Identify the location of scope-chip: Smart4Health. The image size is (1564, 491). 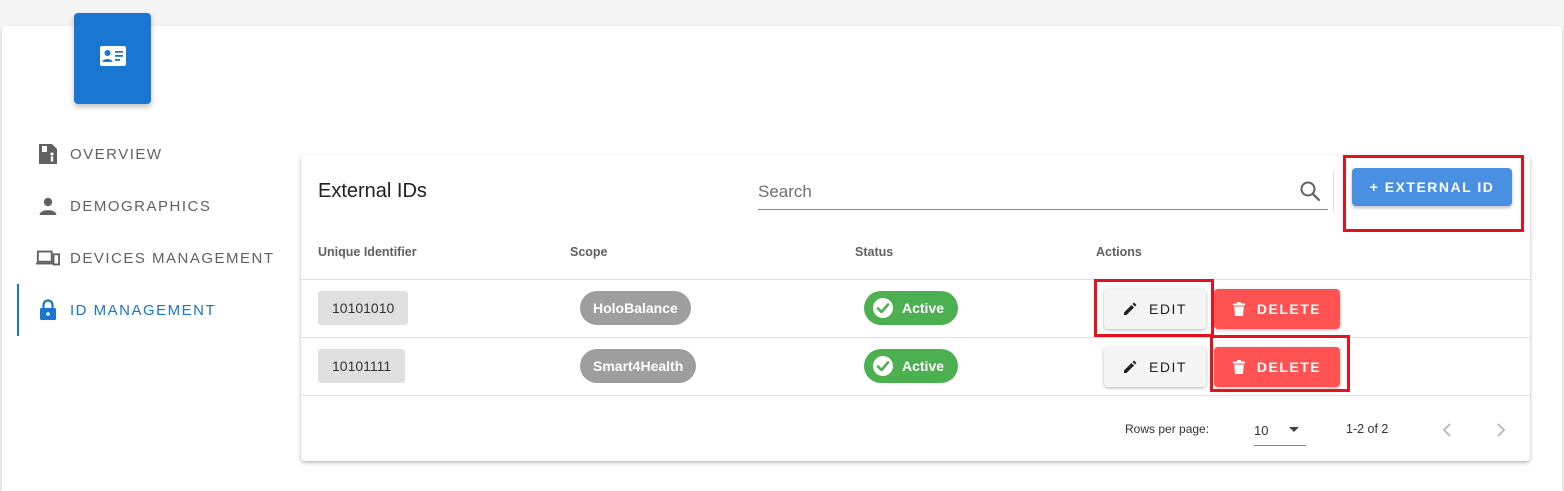
(638, 366).